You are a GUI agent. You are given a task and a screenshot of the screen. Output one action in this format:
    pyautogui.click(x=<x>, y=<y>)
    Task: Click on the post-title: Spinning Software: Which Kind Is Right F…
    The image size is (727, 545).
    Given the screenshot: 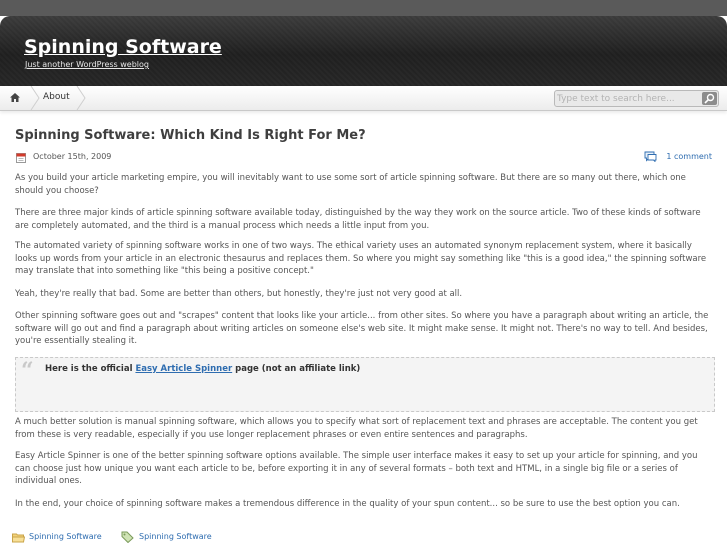 What is the action you would take?
    pyautogui.click(x=190, y=135)
    